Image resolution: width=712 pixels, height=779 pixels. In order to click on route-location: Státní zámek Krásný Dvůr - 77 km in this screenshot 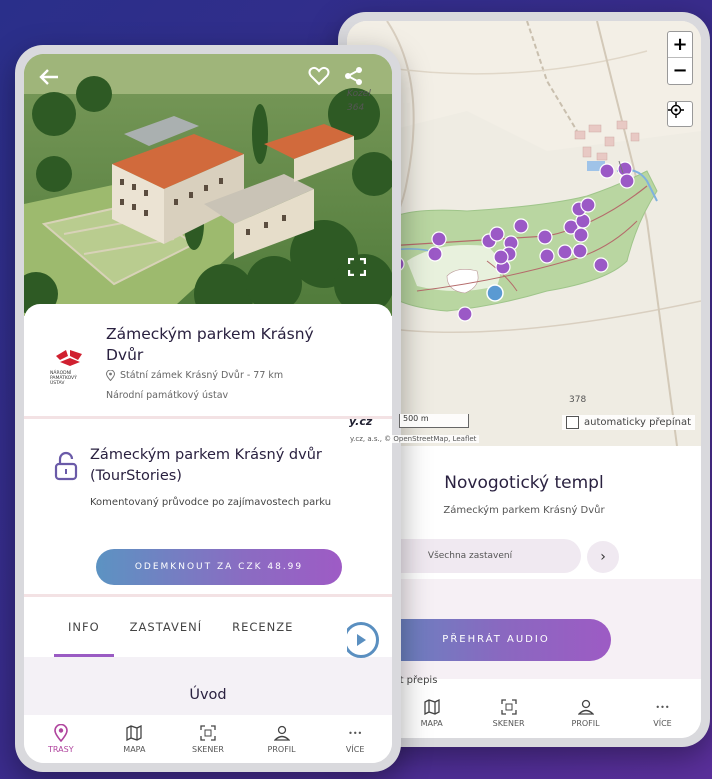, I will do `click(194, 375)`.